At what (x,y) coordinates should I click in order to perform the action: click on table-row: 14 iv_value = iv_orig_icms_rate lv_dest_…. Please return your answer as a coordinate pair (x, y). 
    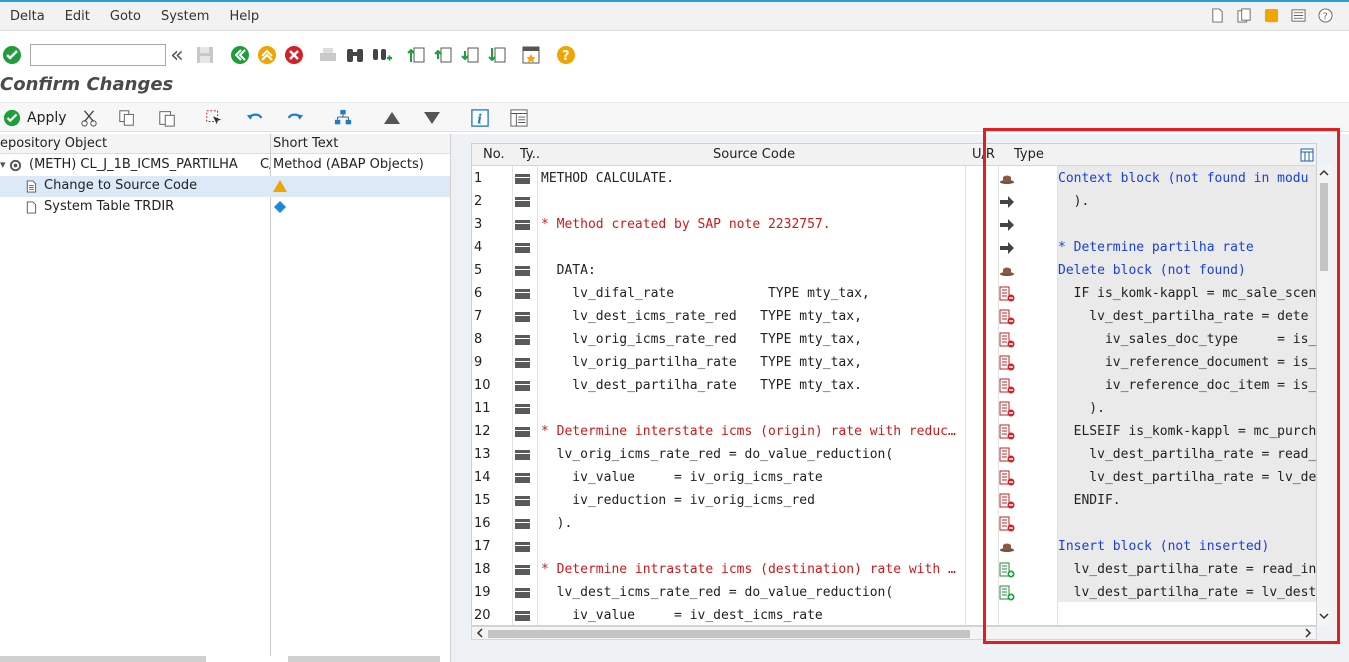
    Looking at the image, I should click on (894, 477).